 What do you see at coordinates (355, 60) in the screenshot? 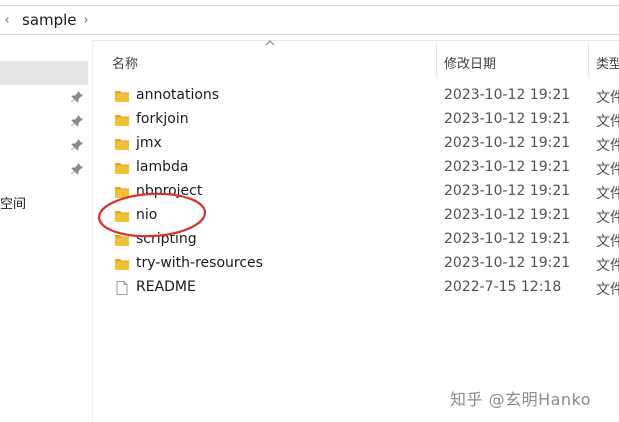
I see `column-header-bar: 名称 修改日期 类型` at bounding box center [355, 60].